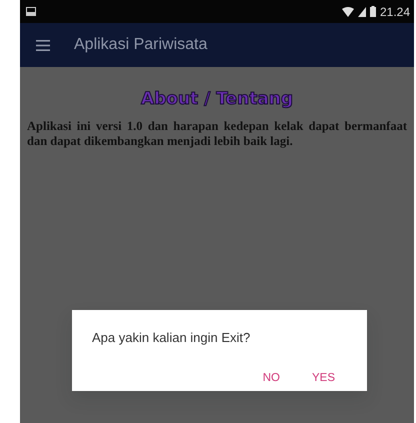 The width and height of the screenshot is (416, 423). Describe the element at coordinates (43, 45) in the screenshot. I see `menu-icon` at that location.